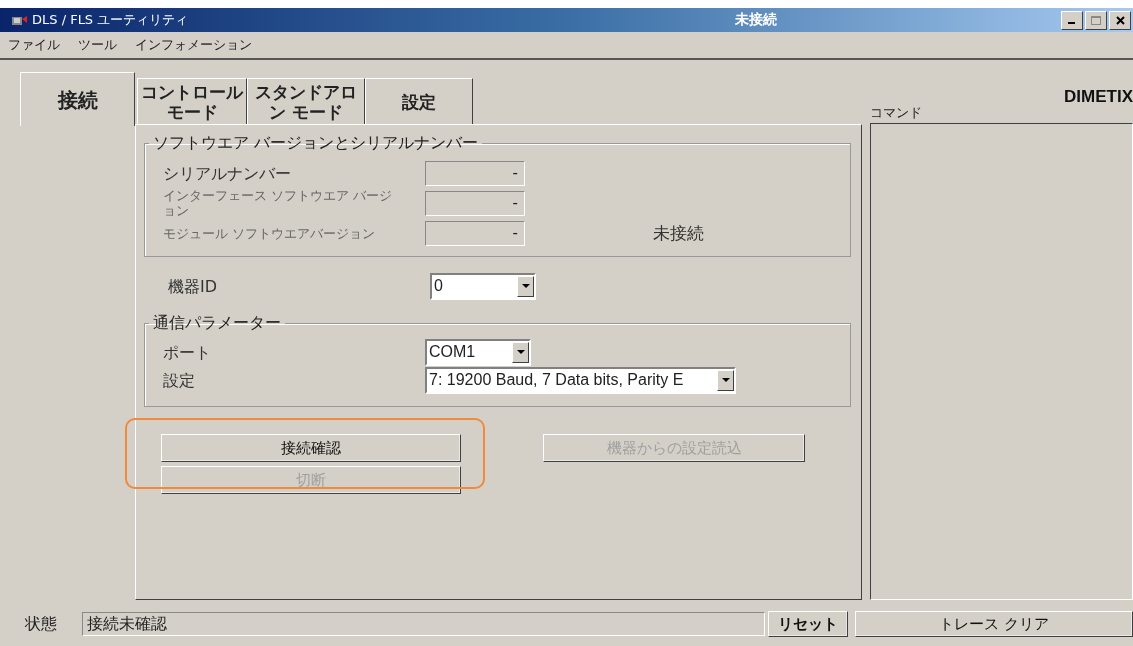 The height and width of the screenshot is (646, 1133). I want to click on device-id-dropdown: 0, so click(483, 286).